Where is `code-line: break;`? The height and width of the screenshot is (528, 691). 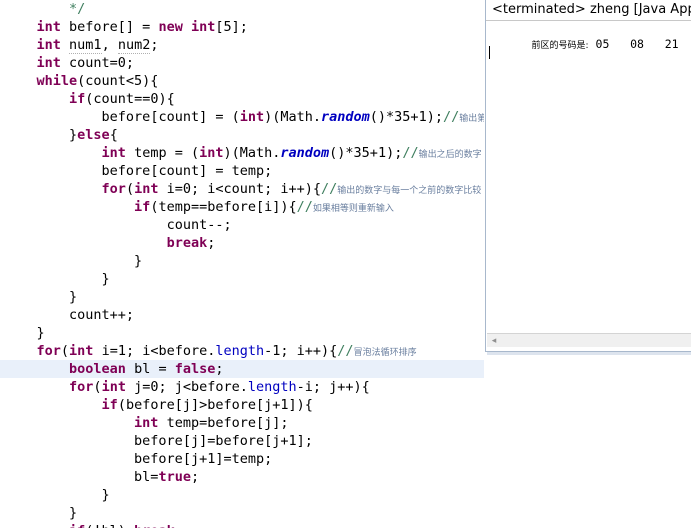 code-line: break; is located at coordinates (242, 243).